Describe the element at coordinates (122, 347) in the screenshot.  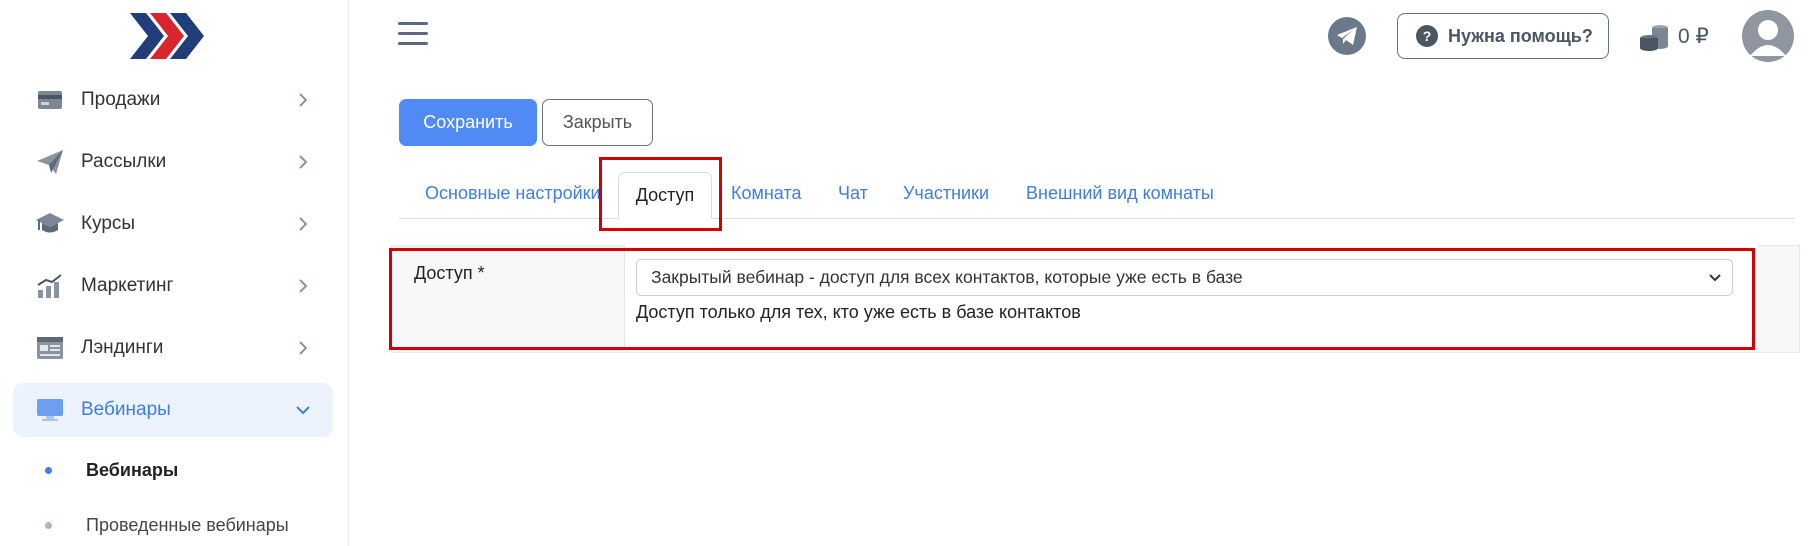
I see `sidebar-item-label: Лэндинги` at that location.